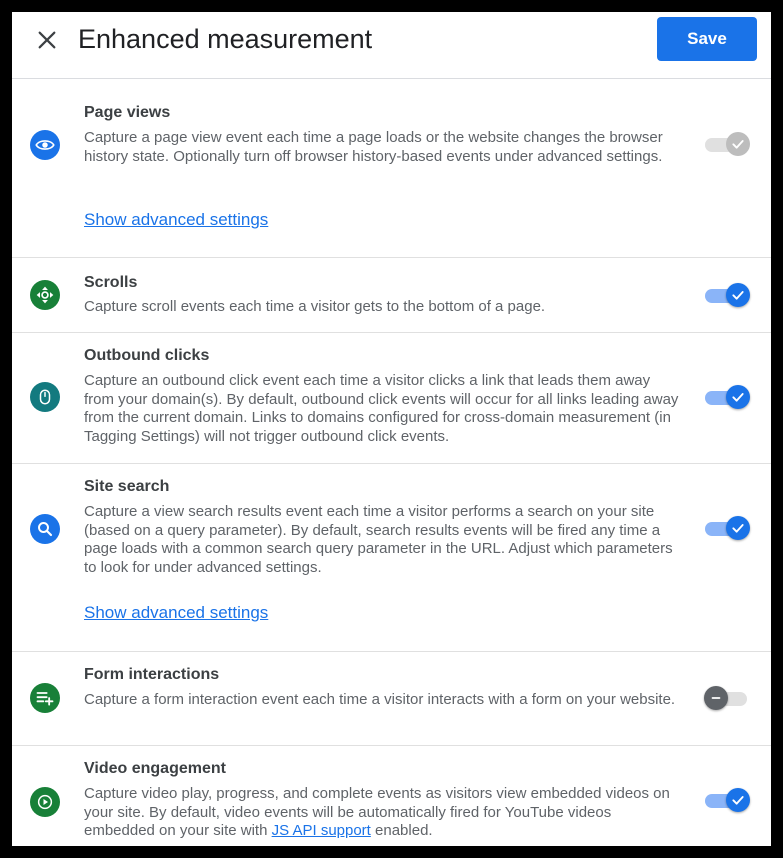  I want to click on close-button, so click(47, 40).